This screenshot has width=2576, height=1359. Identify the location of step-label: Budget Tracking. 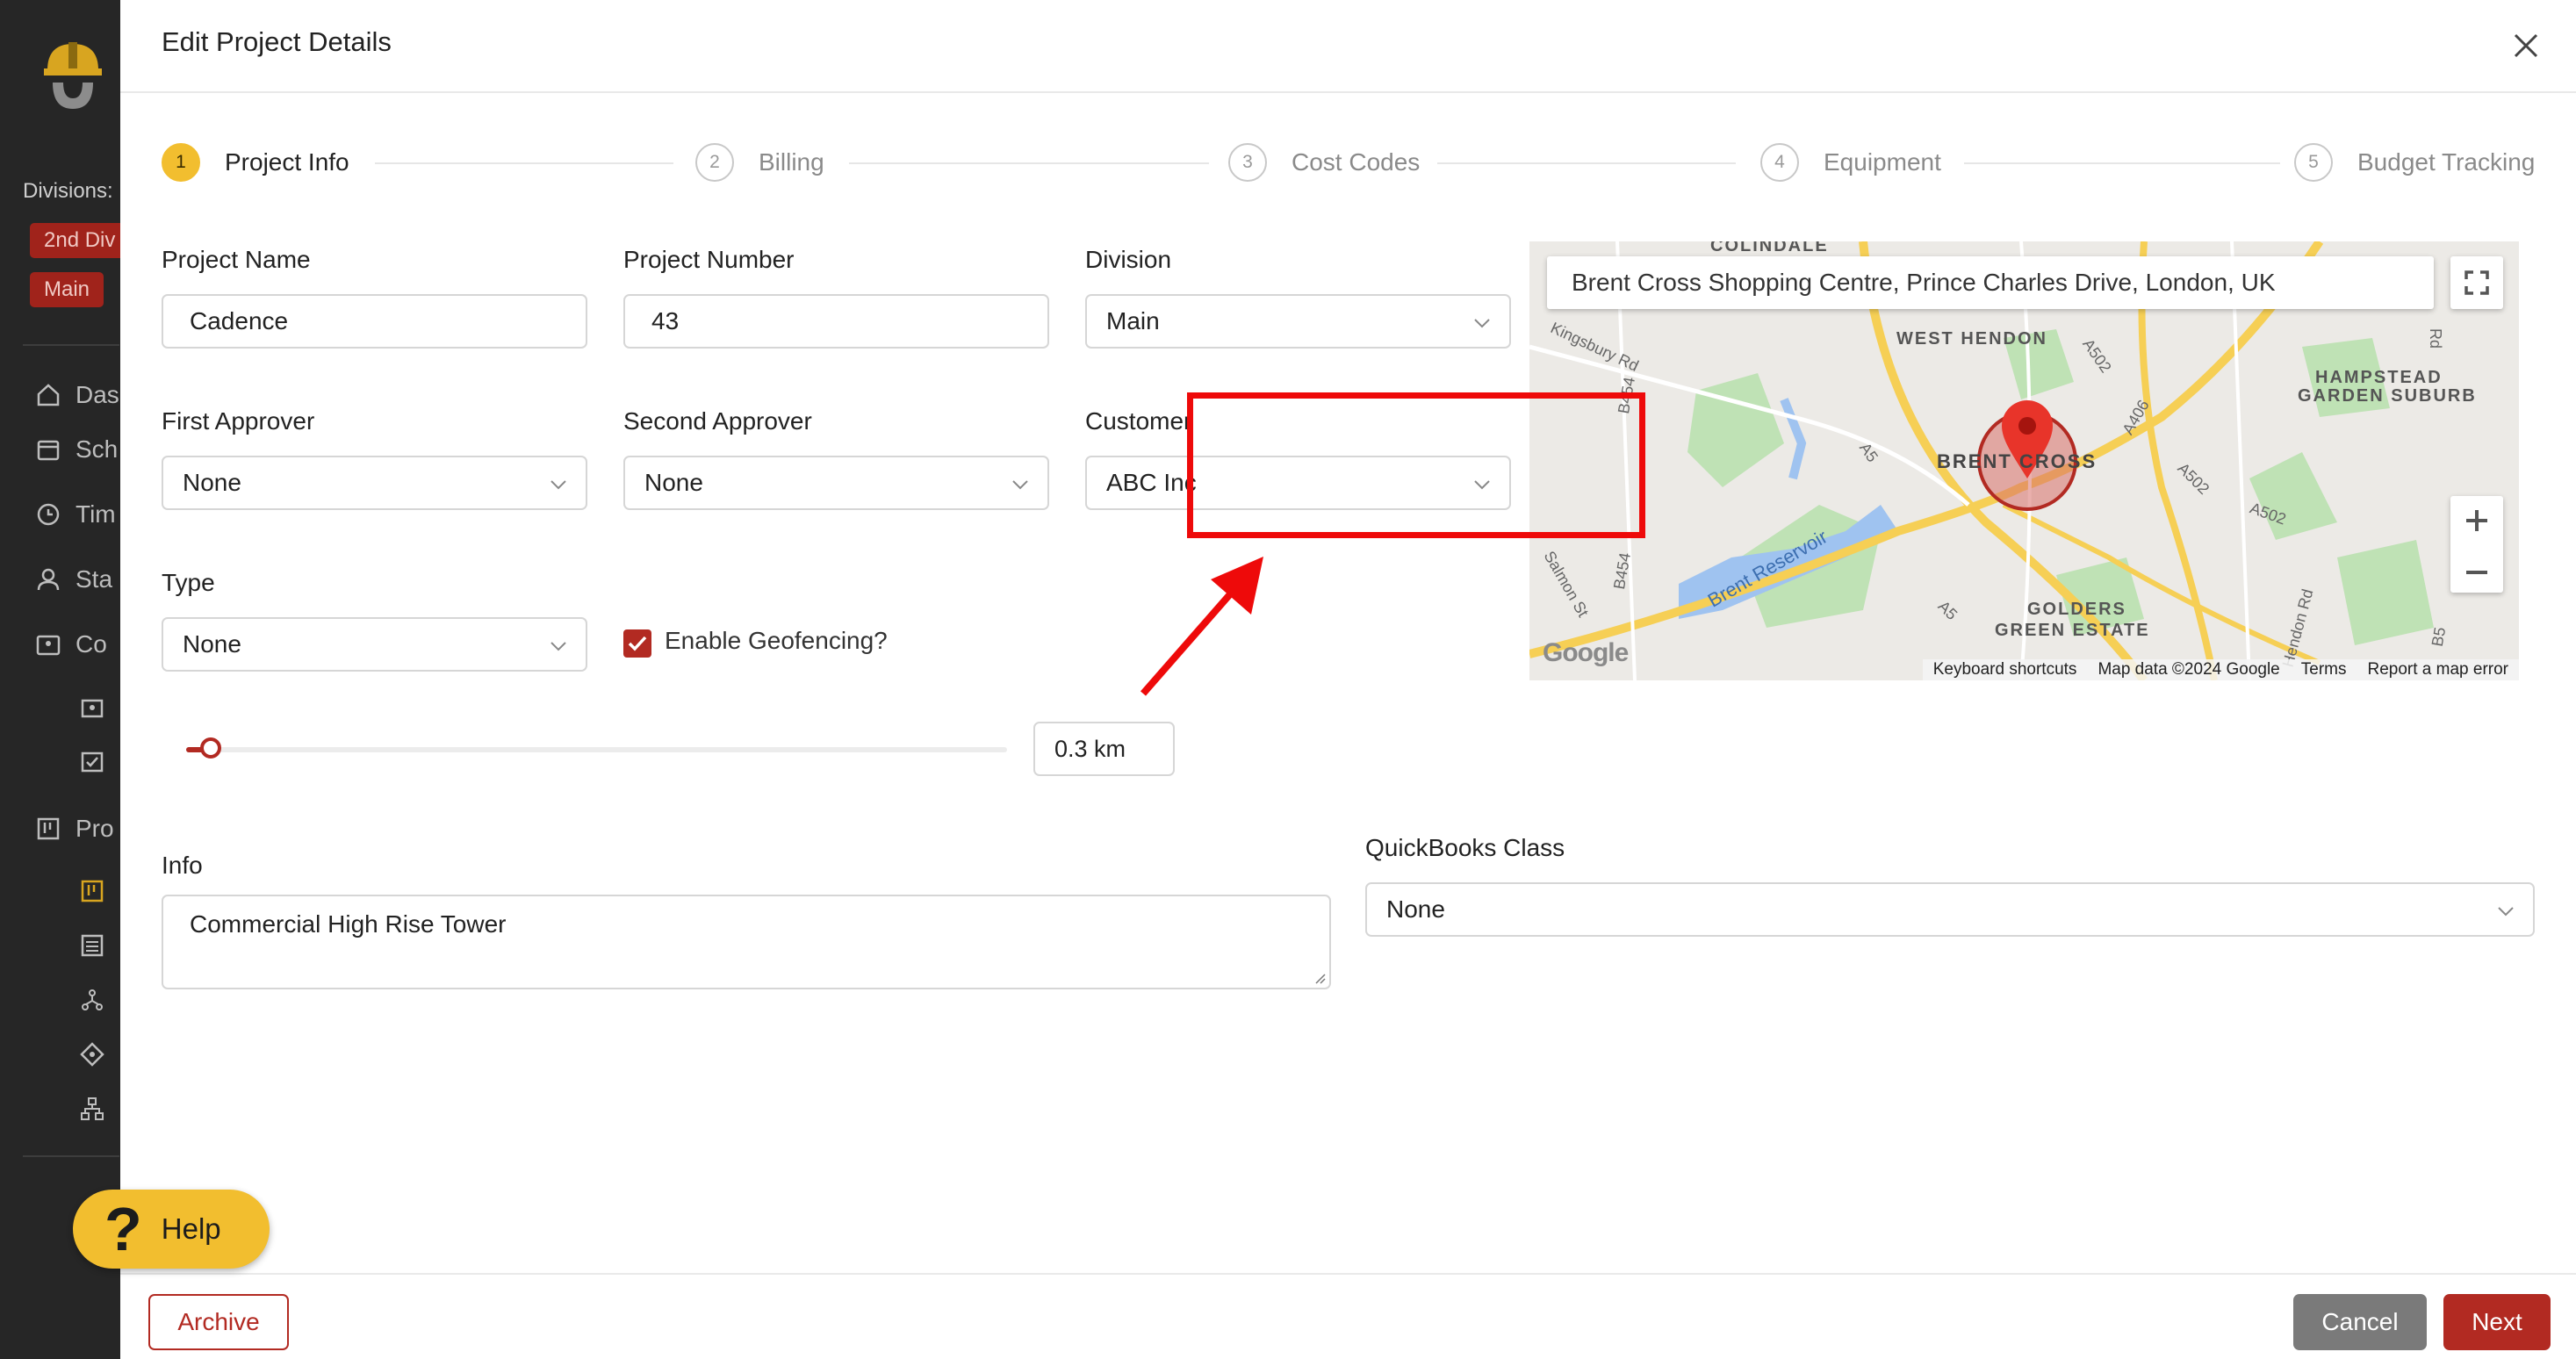
(2446, 162).